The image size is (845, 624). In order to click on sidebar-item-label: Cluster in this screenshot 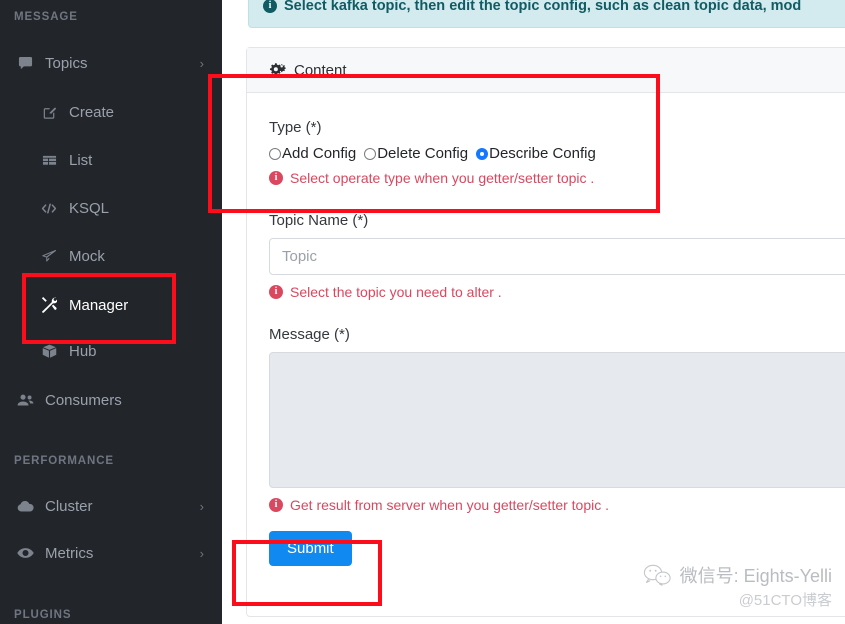, I will do `click(69, 506)`.